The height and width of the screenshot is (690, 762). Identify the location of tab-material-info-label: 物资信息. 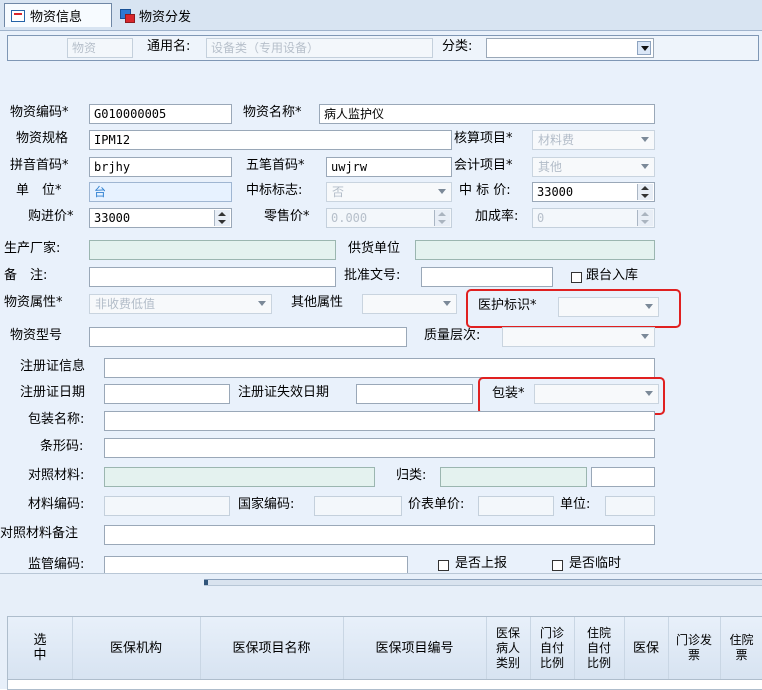
(56, 17).